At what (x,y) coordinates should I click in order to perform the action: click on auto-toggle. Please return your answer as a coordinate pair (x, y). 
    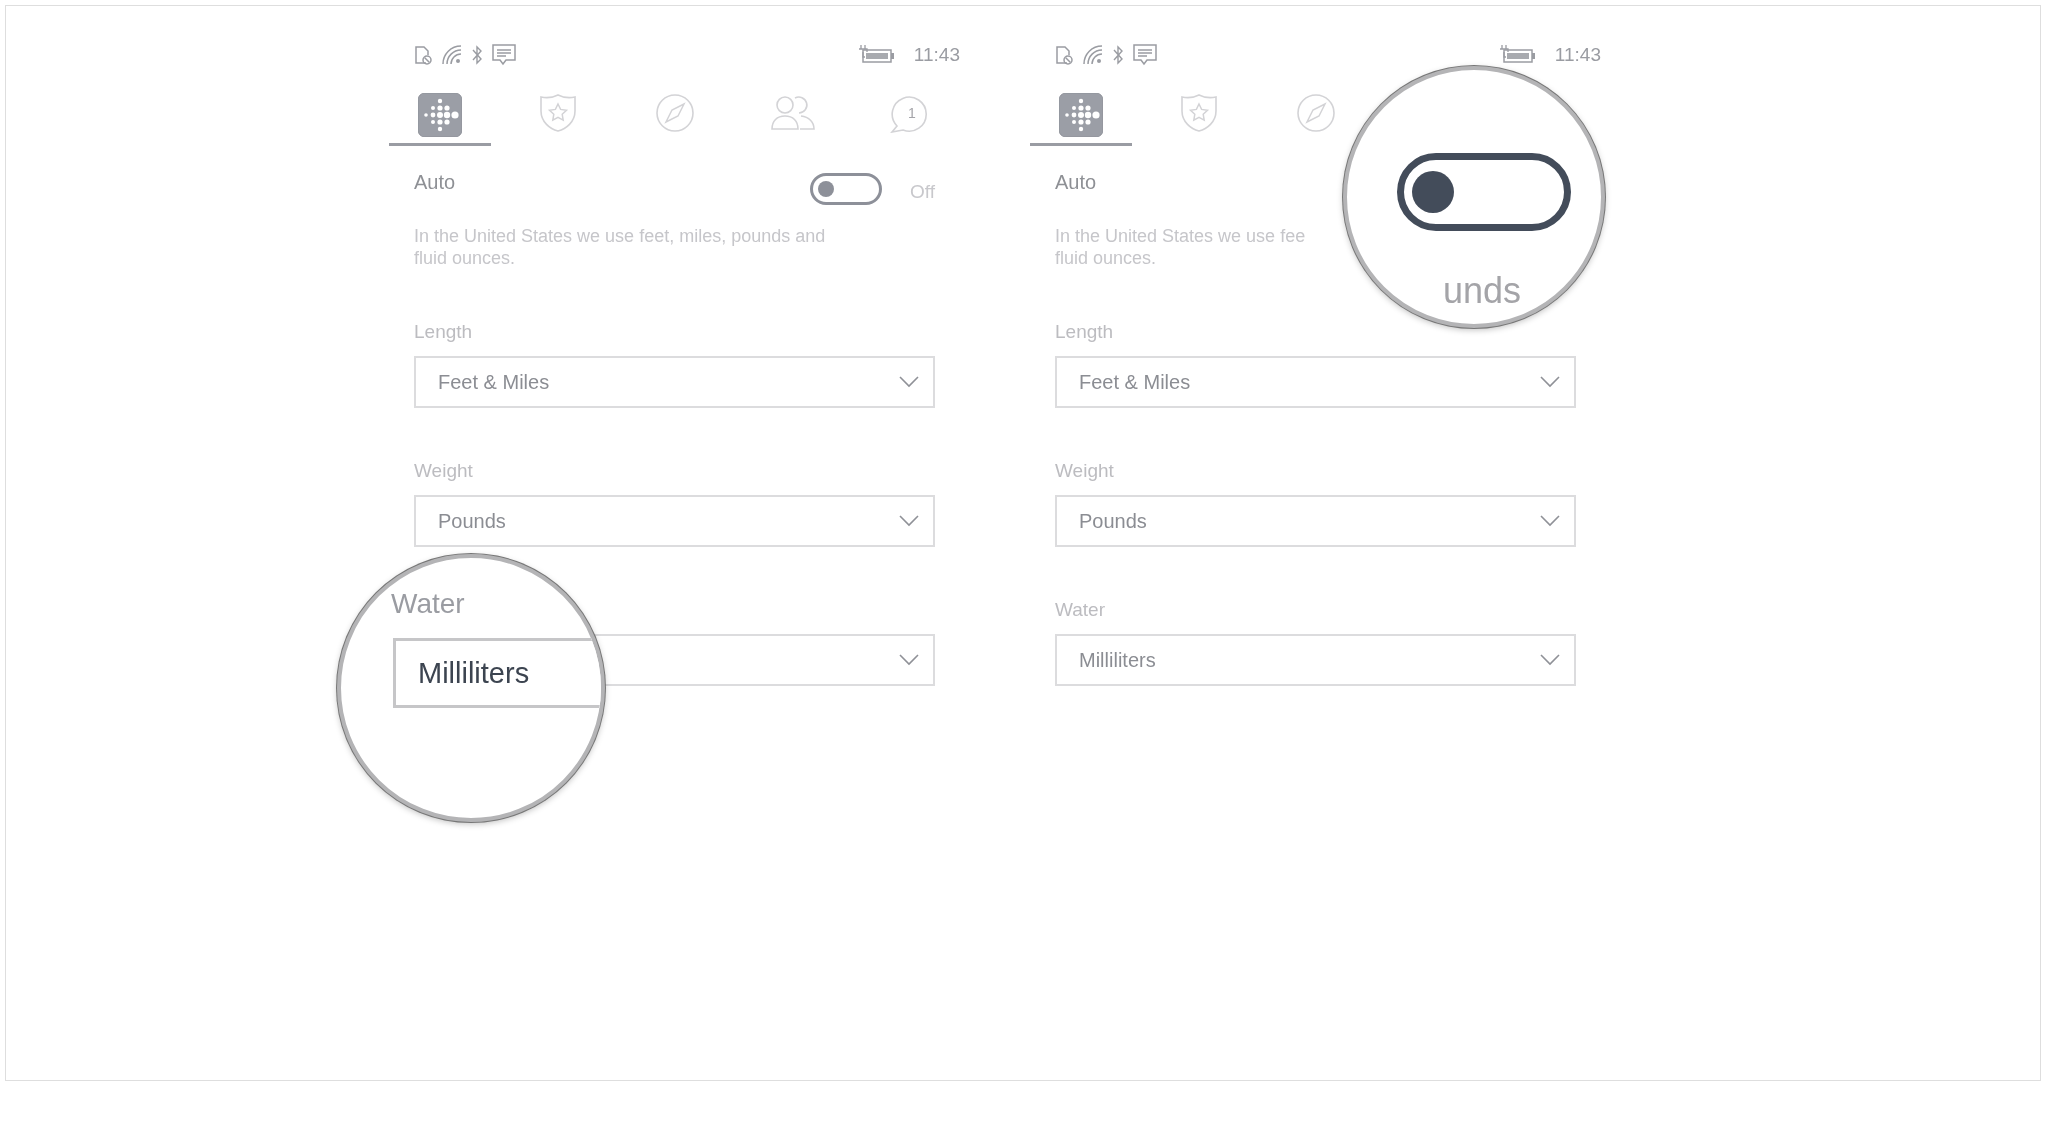
    Looking at the image, I should click on (846, 189).